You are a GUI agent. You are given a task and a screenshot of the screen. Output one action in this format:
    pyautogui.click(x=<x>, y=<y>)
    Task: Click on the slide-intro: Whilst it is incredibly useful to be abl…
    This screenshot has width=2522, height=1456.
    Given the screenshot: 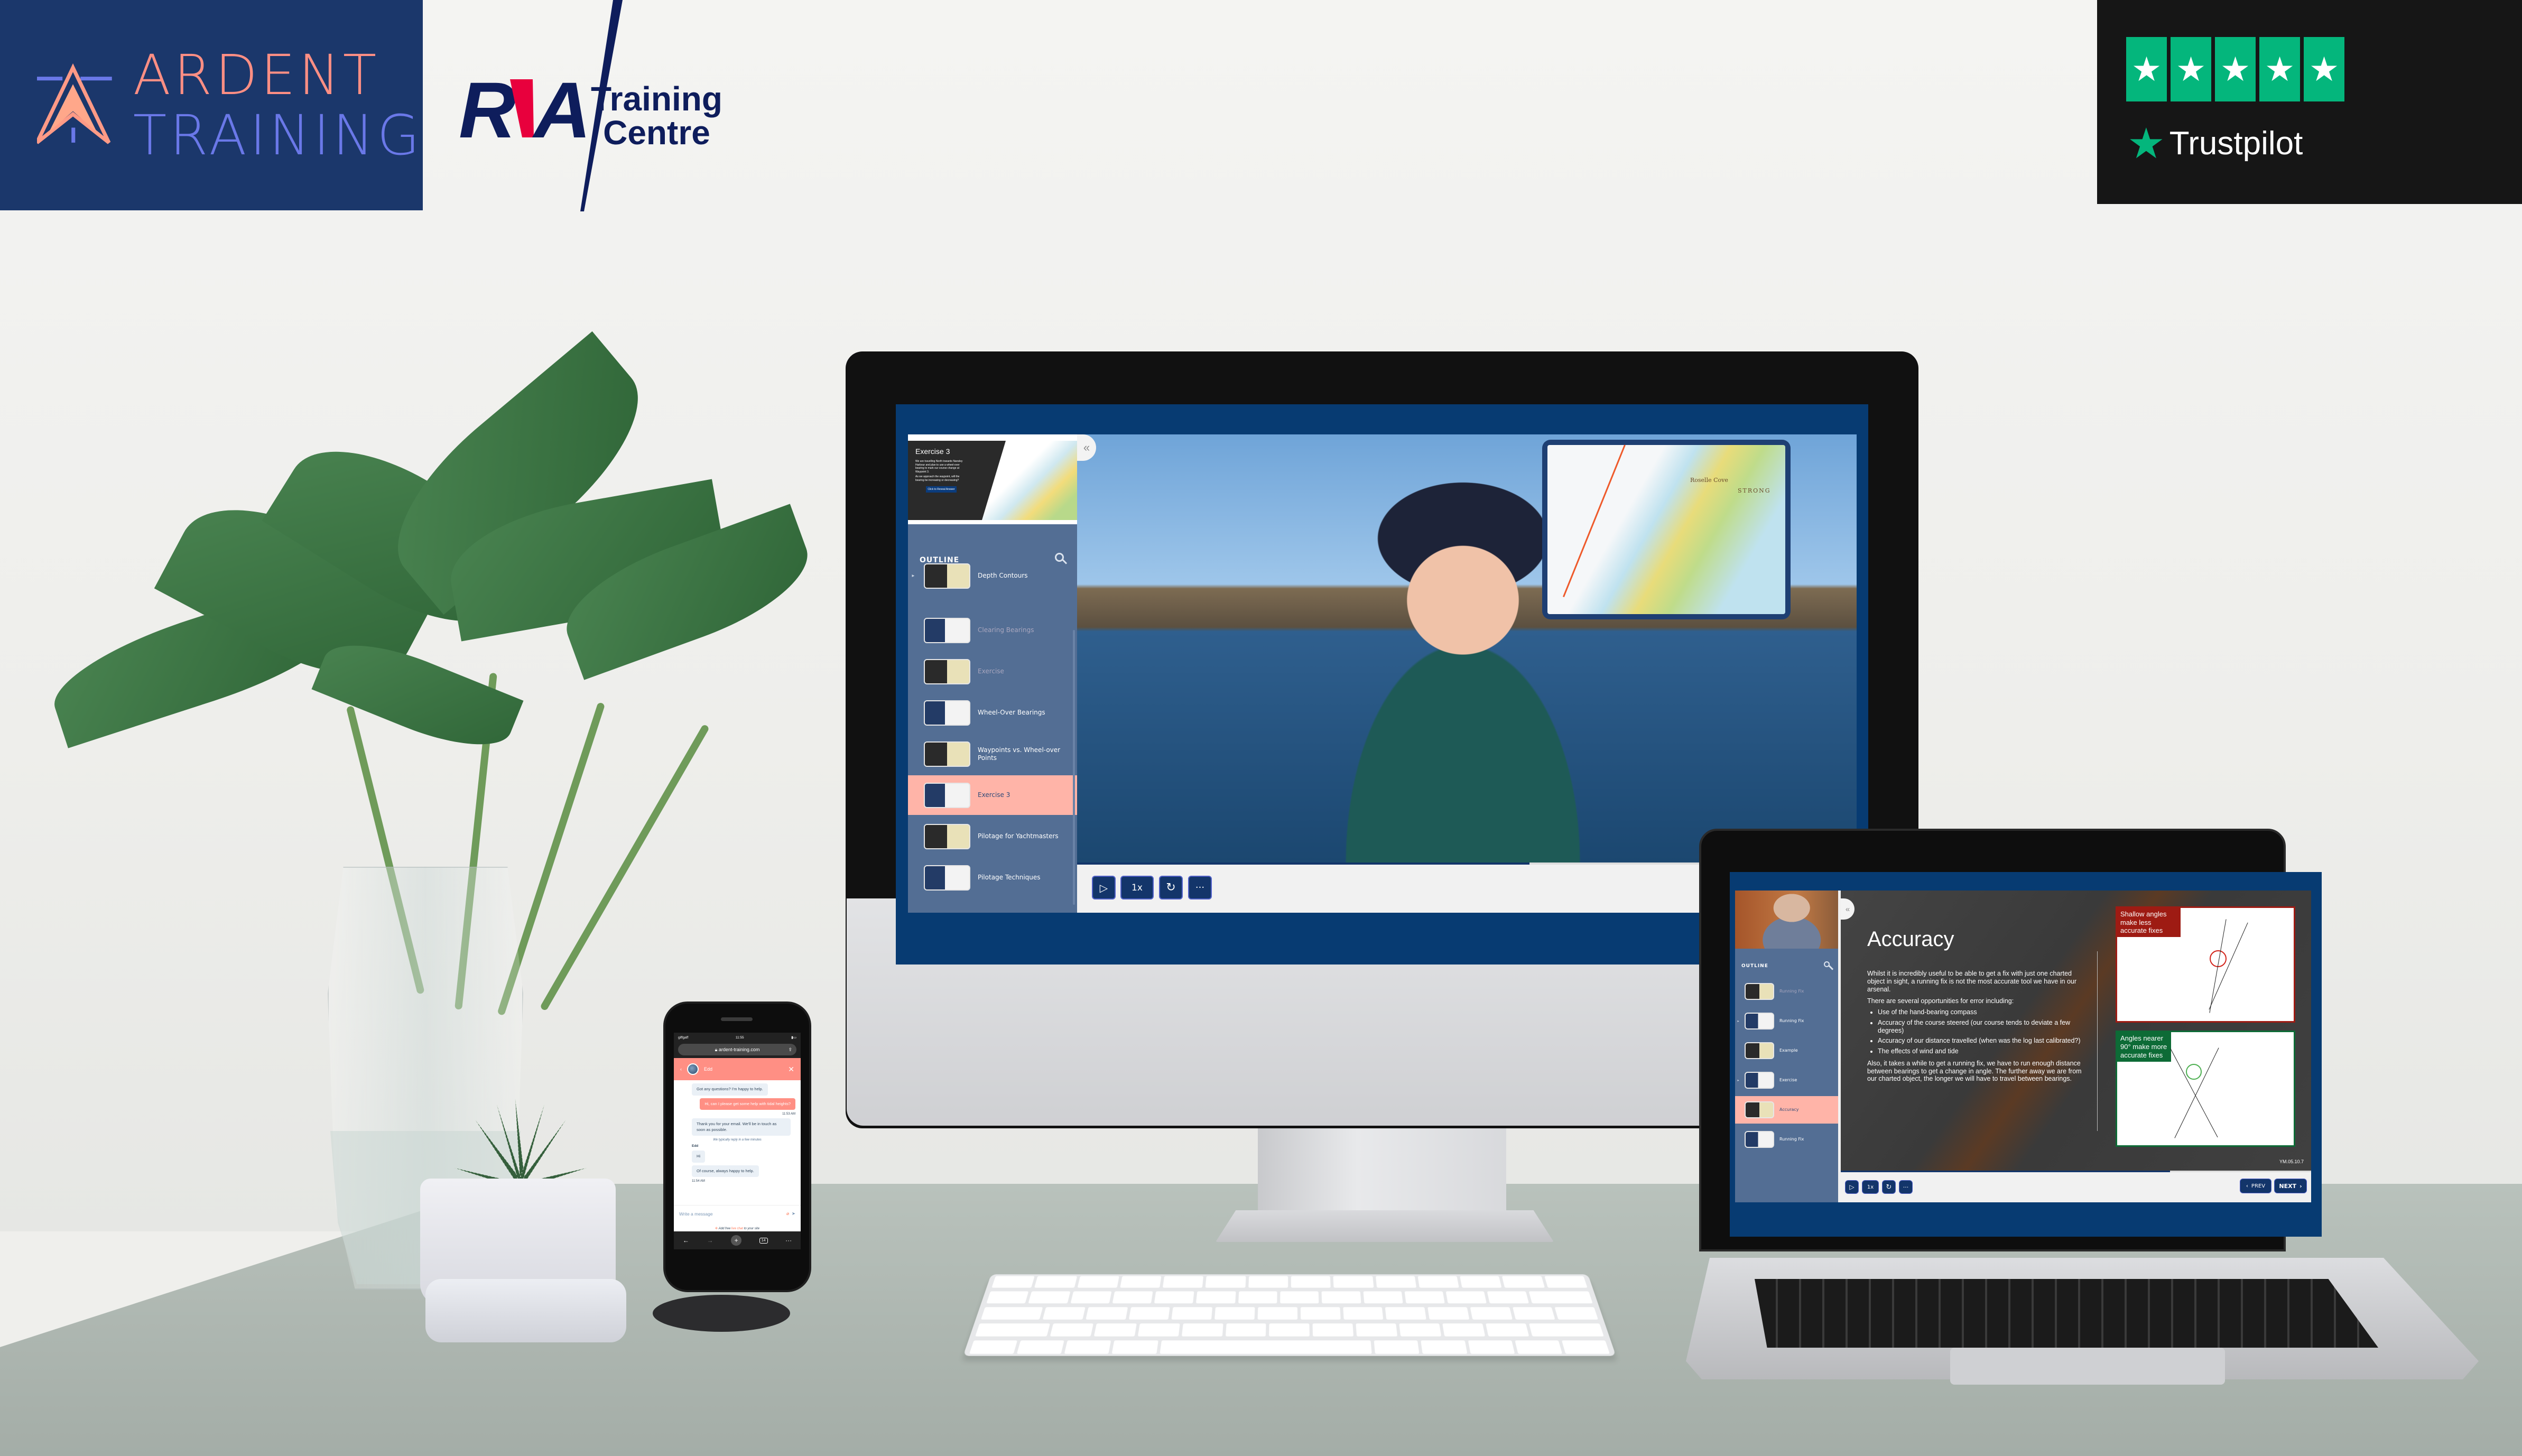 What is the action you would take?
    pyautogui.click(x=1972, y=981)
    